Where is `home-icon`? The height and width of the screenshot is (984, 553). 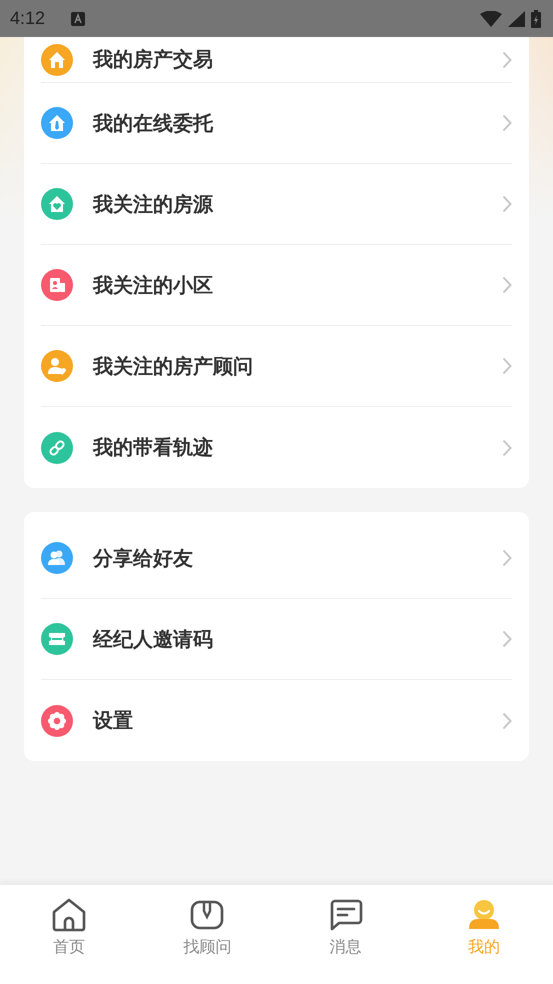 home-icon is located at coordinates (69, 915).